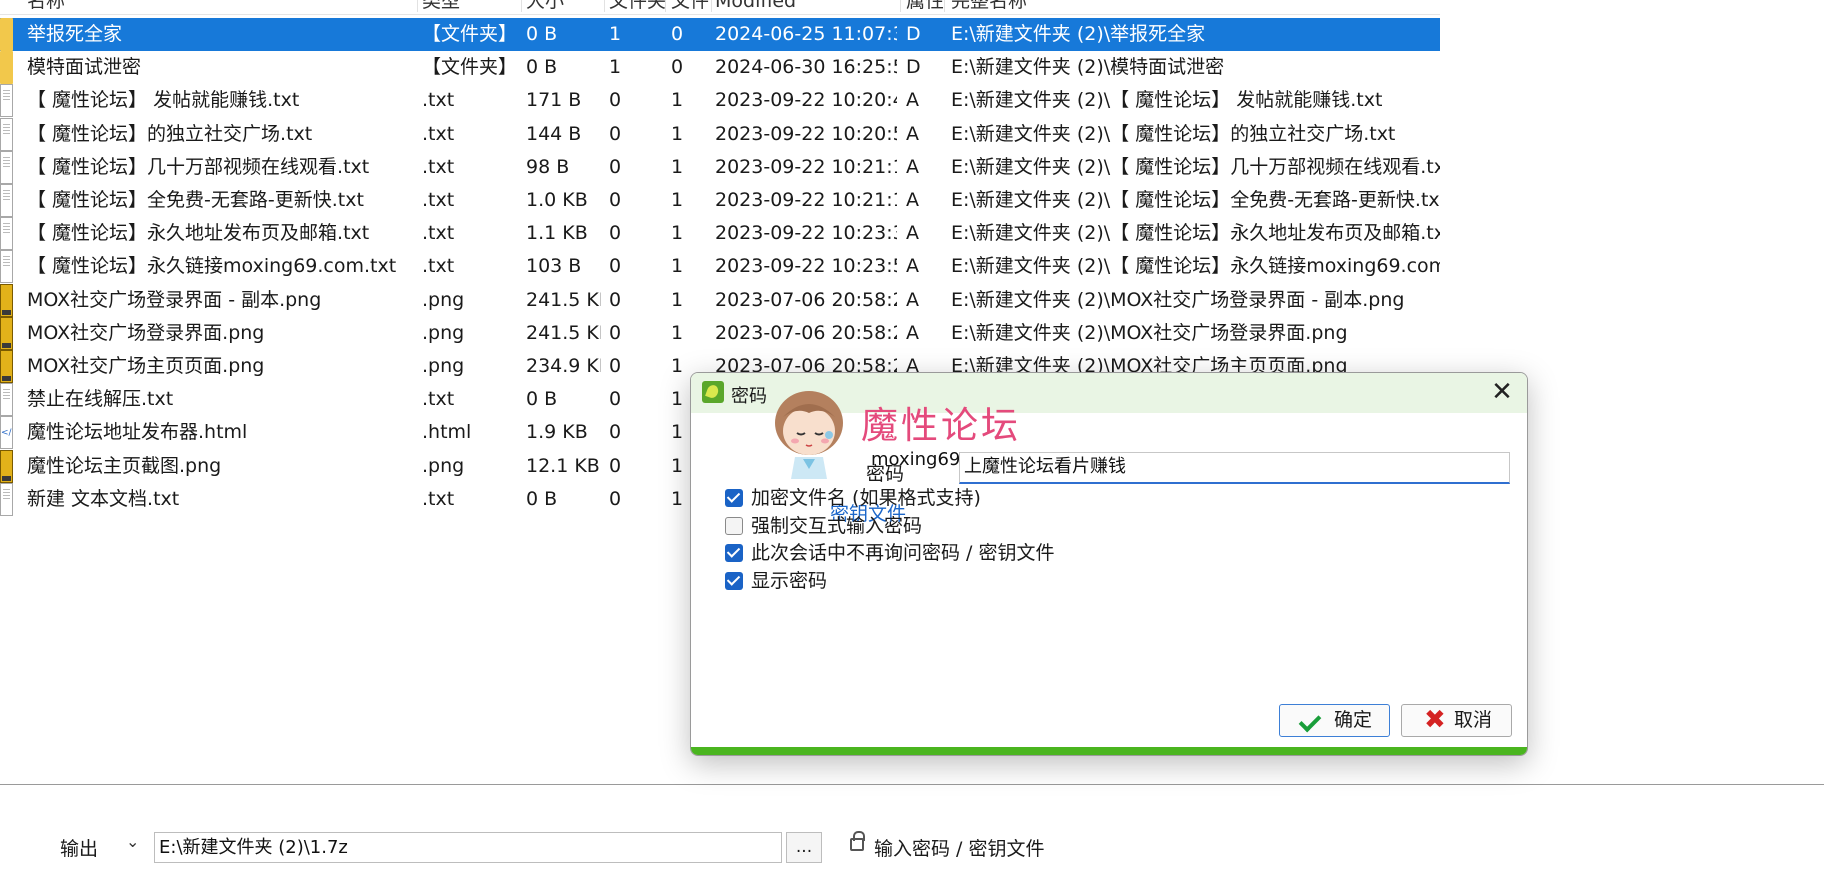  I want to click on folder-count-cell: 1, so click(615, 34).